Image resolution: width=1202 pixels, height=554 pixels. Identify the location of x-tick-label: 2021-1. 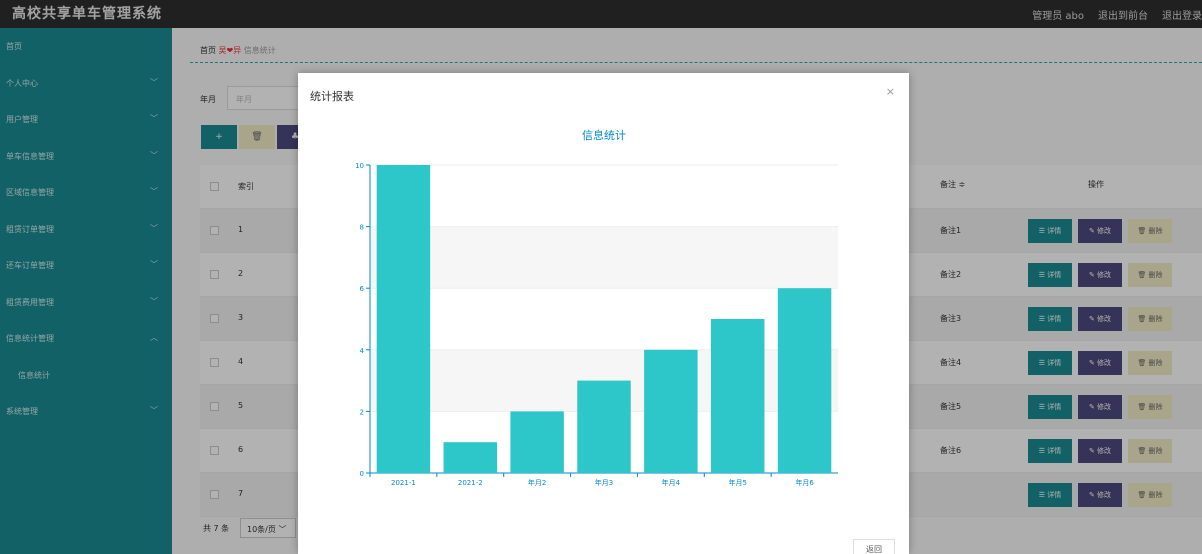
(403, 483).